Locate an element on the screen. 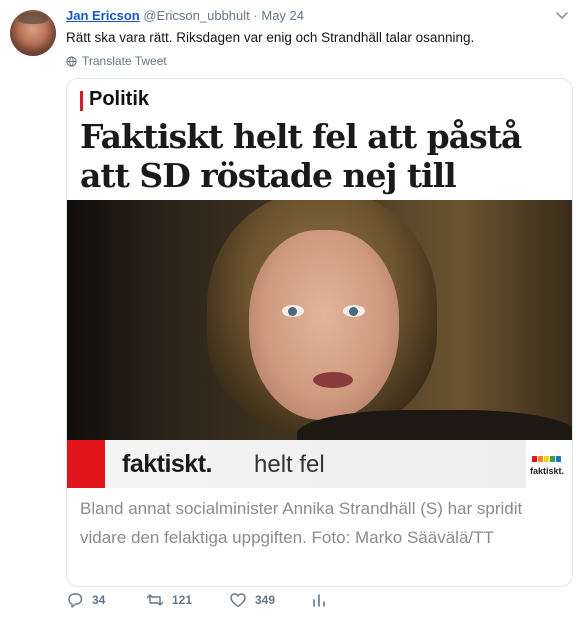 The width and height of the screenshot is (579, 626). retweet-button: 121 is located at coordinates (169, 600).